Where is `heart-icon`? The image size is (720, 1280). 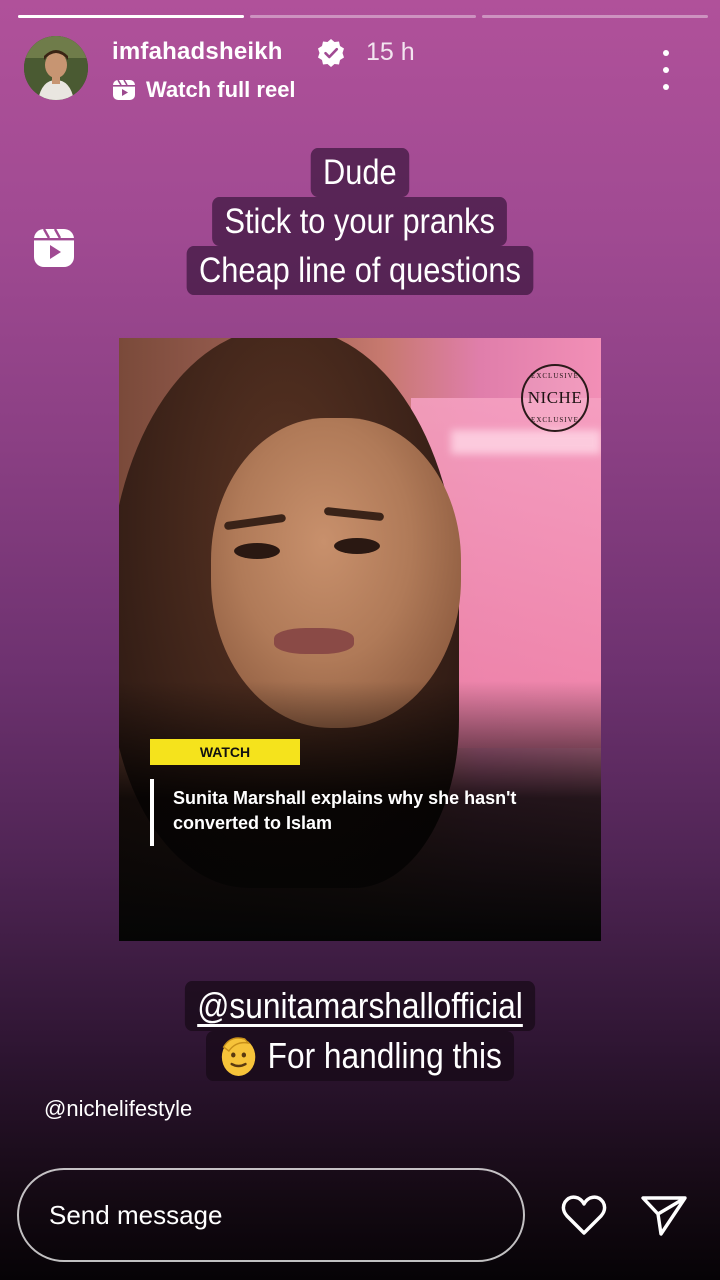
heart-icon is located at coordinates (584, 1215).